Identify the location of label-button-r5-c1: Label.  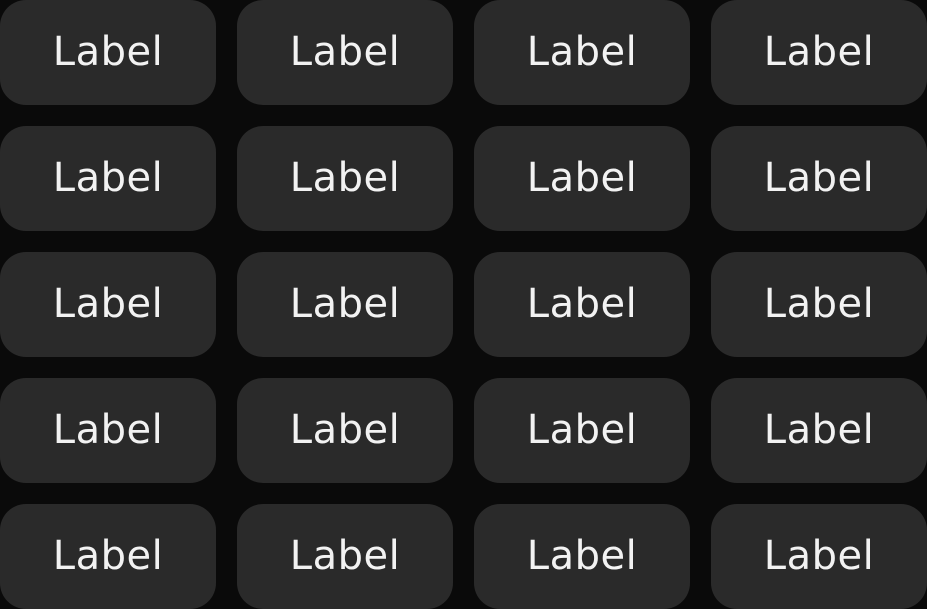
(108, 556).